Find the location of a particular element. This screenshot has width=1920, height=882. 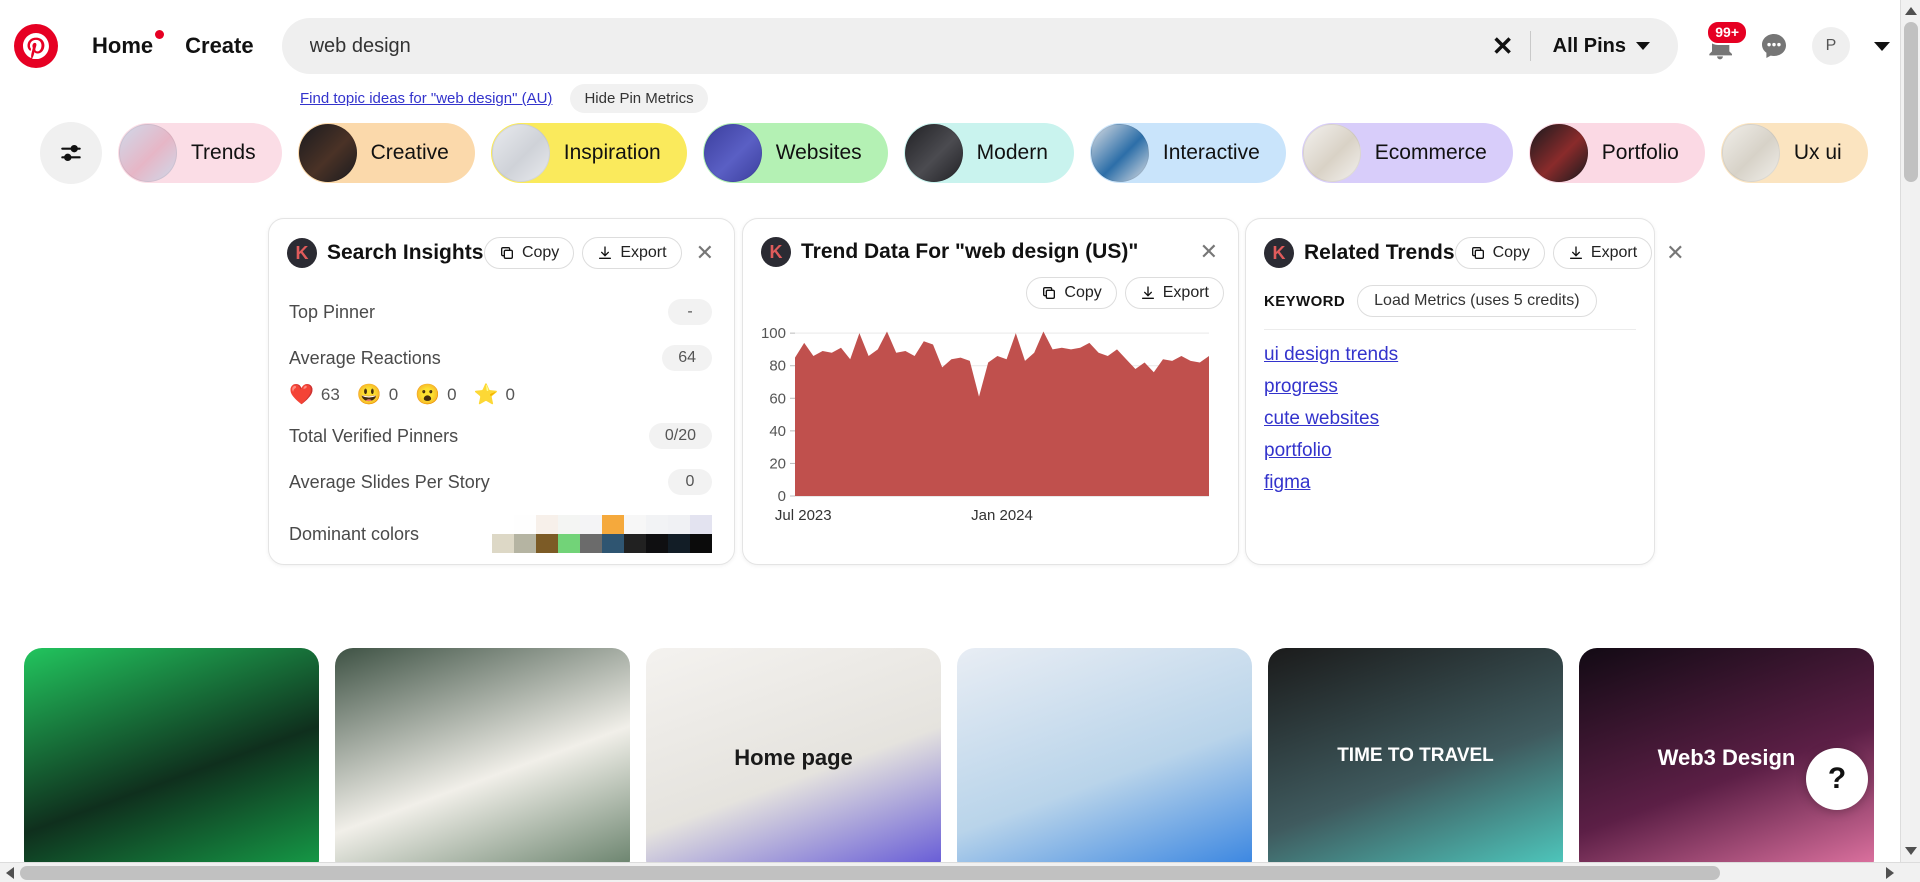

panel-actions: Copy Export ✕ is located at coordinates (600, 253).